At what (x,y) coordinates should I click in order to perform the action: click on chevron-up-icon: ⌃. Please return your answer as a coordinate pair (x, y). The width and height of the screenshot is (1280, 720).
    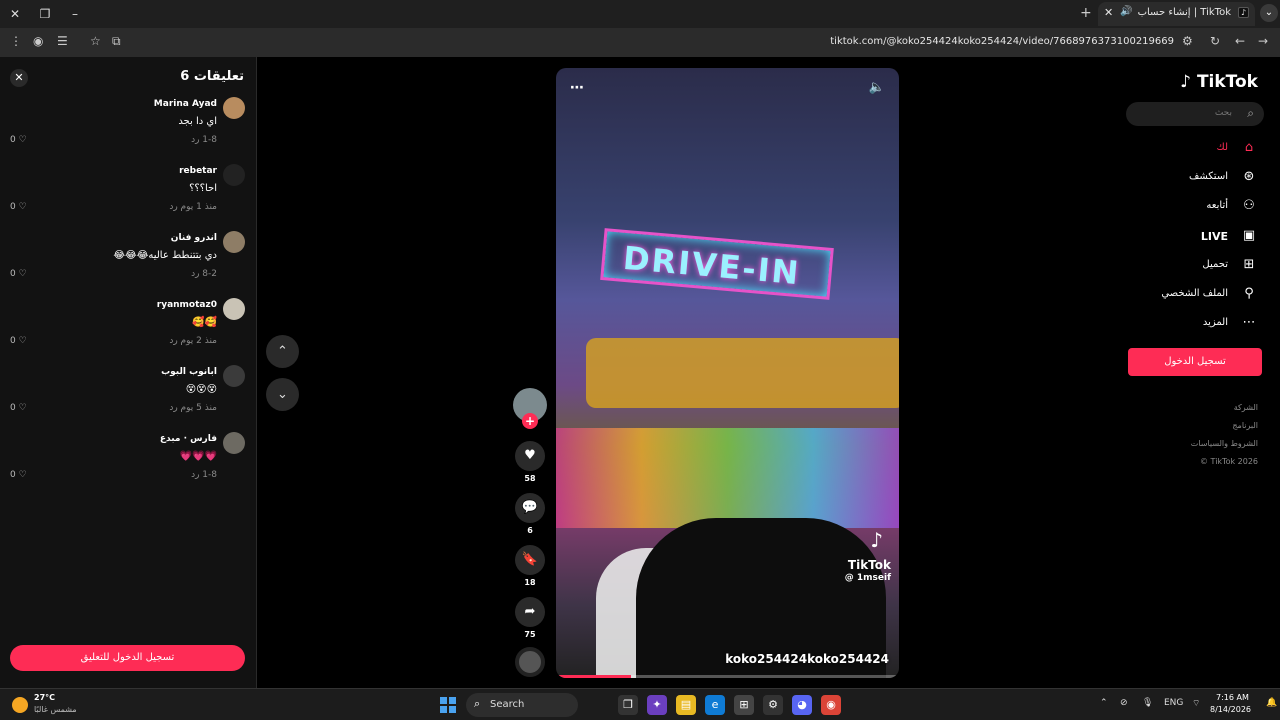
    Looking at the image, I should click on (1104, 703).